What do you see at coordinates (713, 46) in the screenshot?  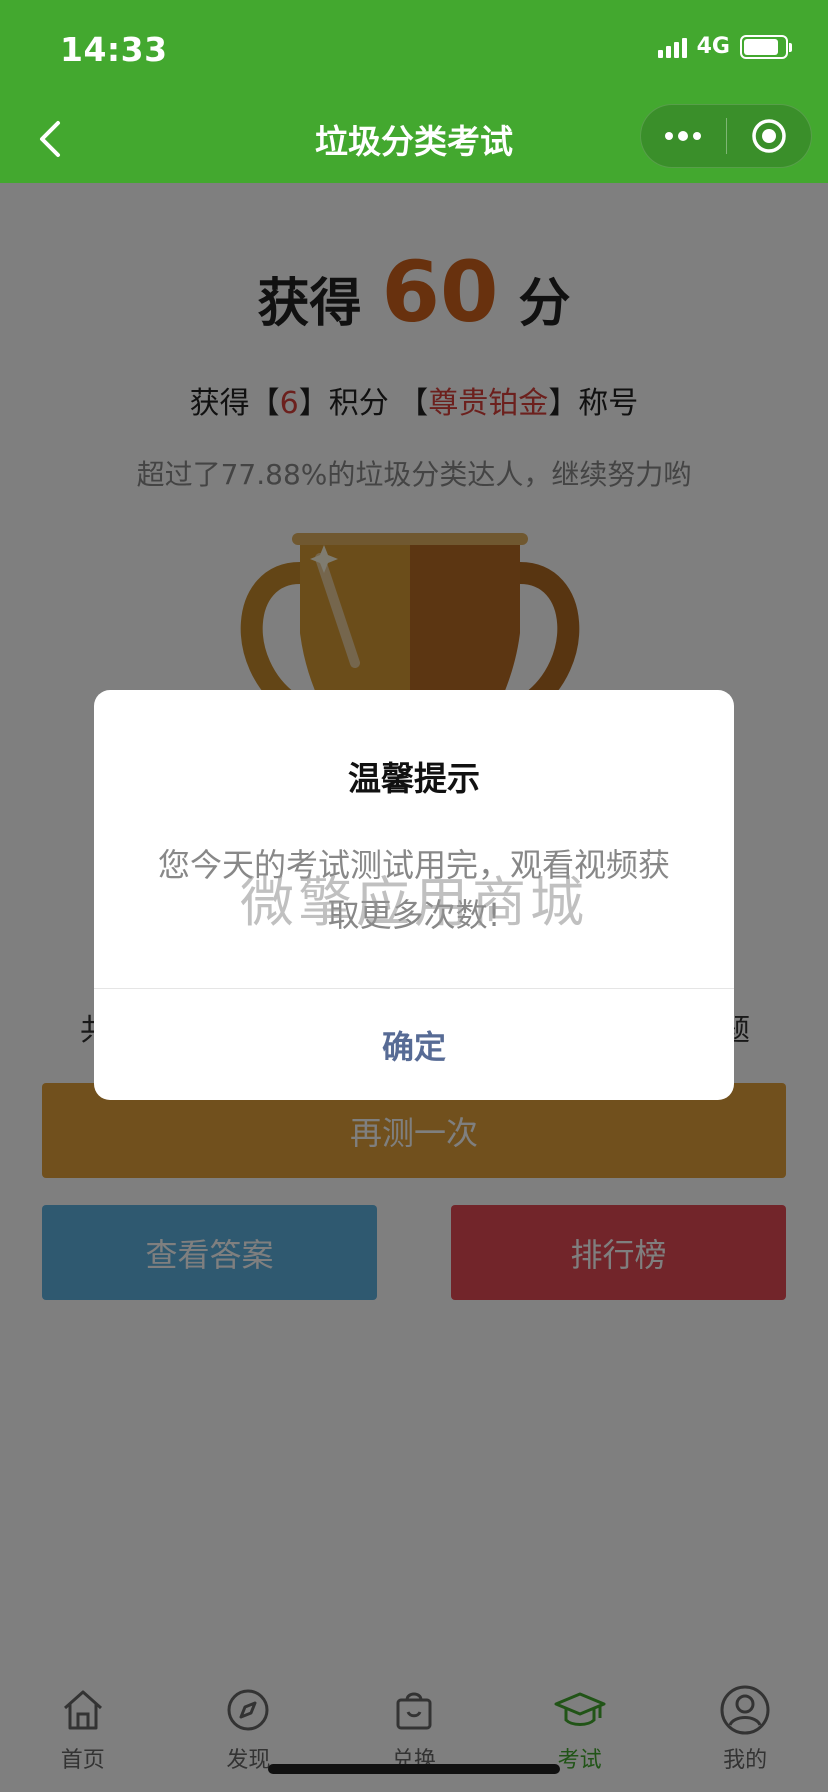 I see `network-label: 4G` at bounding box center [713, 46].